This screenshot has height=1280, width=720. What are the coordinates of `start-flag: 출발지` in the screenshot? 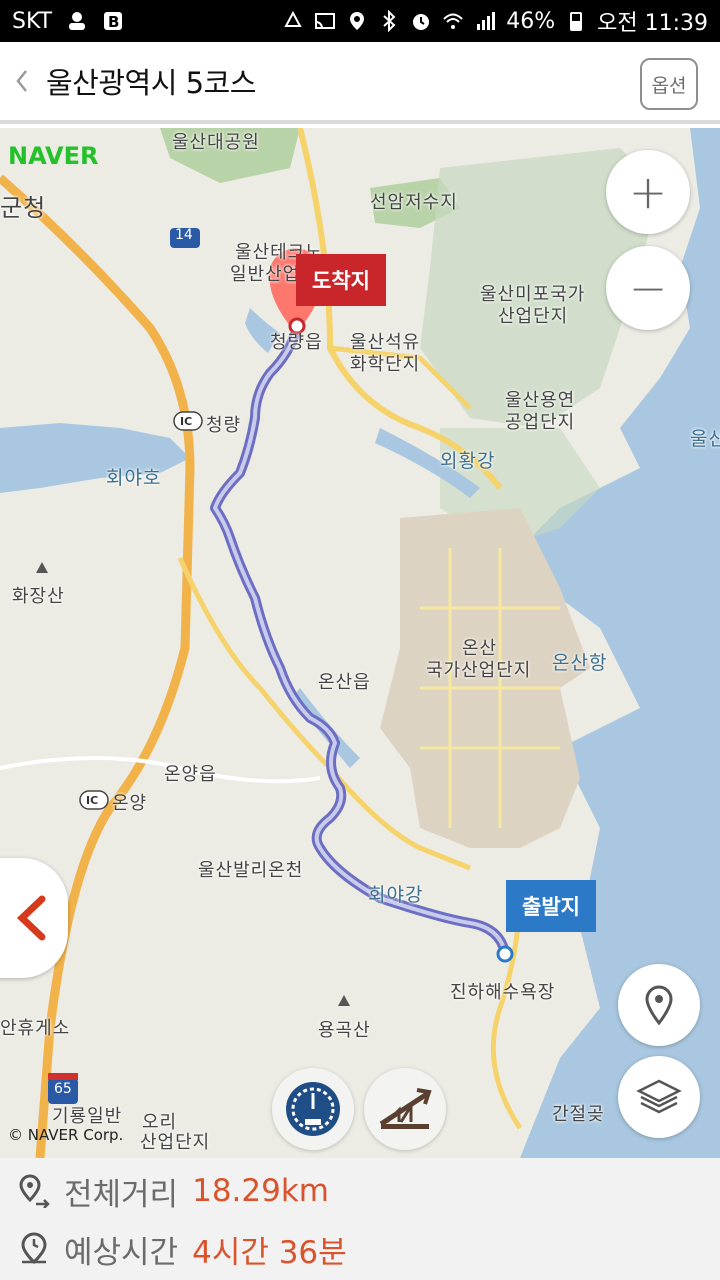 It's located at (551, 906).